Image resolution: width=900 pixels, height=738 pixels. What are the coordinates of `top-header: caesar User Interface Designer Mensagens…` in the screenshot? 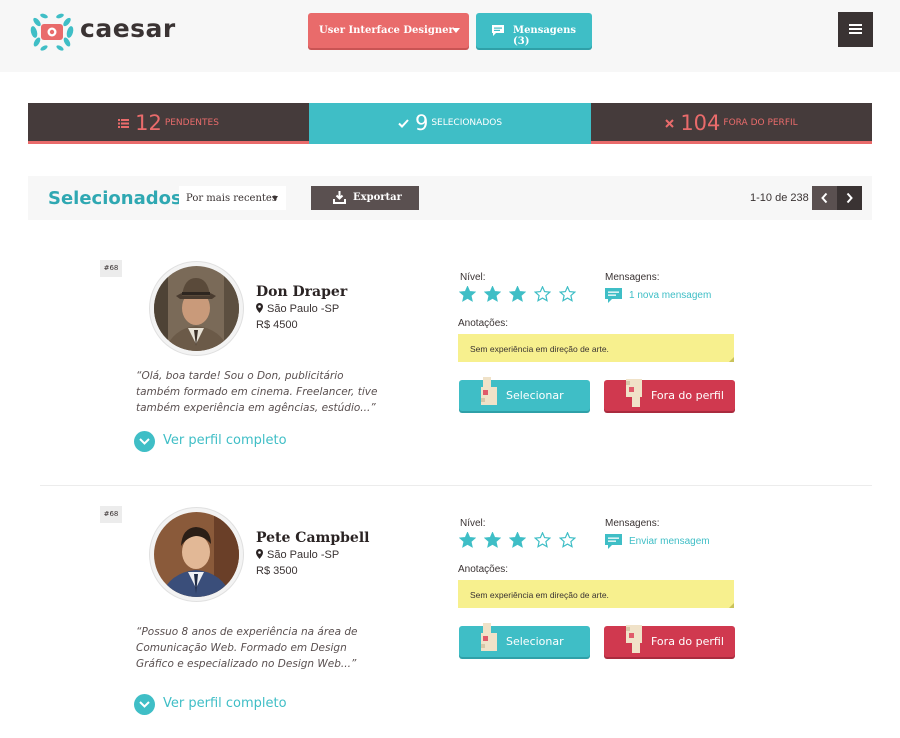 It's located at (450, 36).